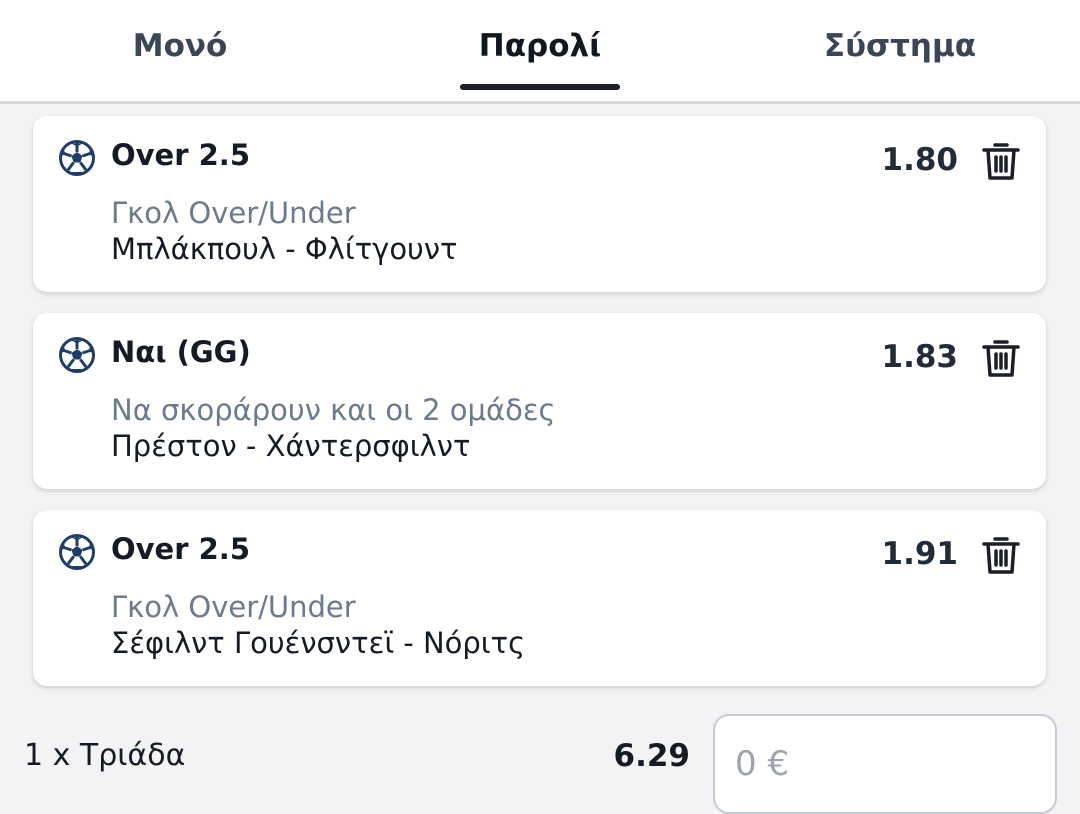 The image size is (1080, 814). Describe the element at coordinates (540, 87) in the screenshot. I see `active-tab-indicator` at that location.